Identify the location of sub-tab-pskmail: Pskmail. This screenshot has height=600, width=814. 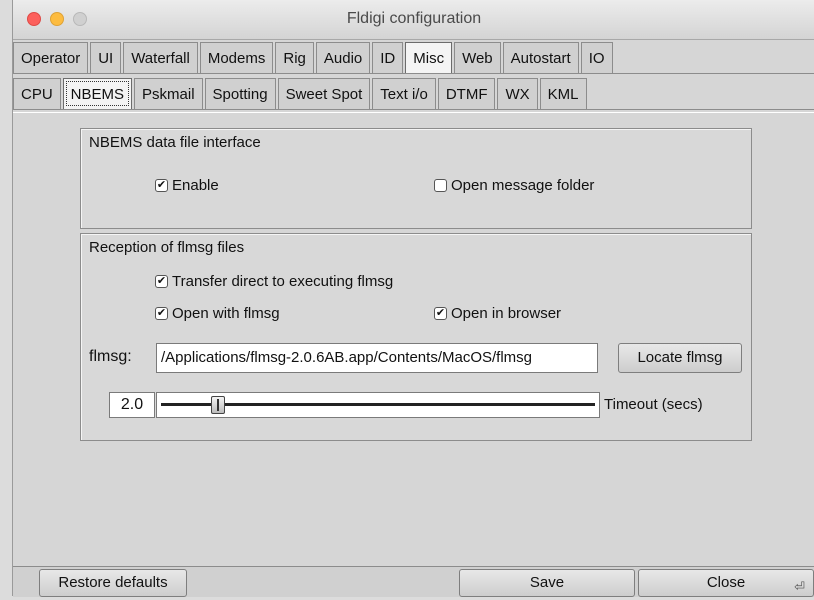
(168, 93).